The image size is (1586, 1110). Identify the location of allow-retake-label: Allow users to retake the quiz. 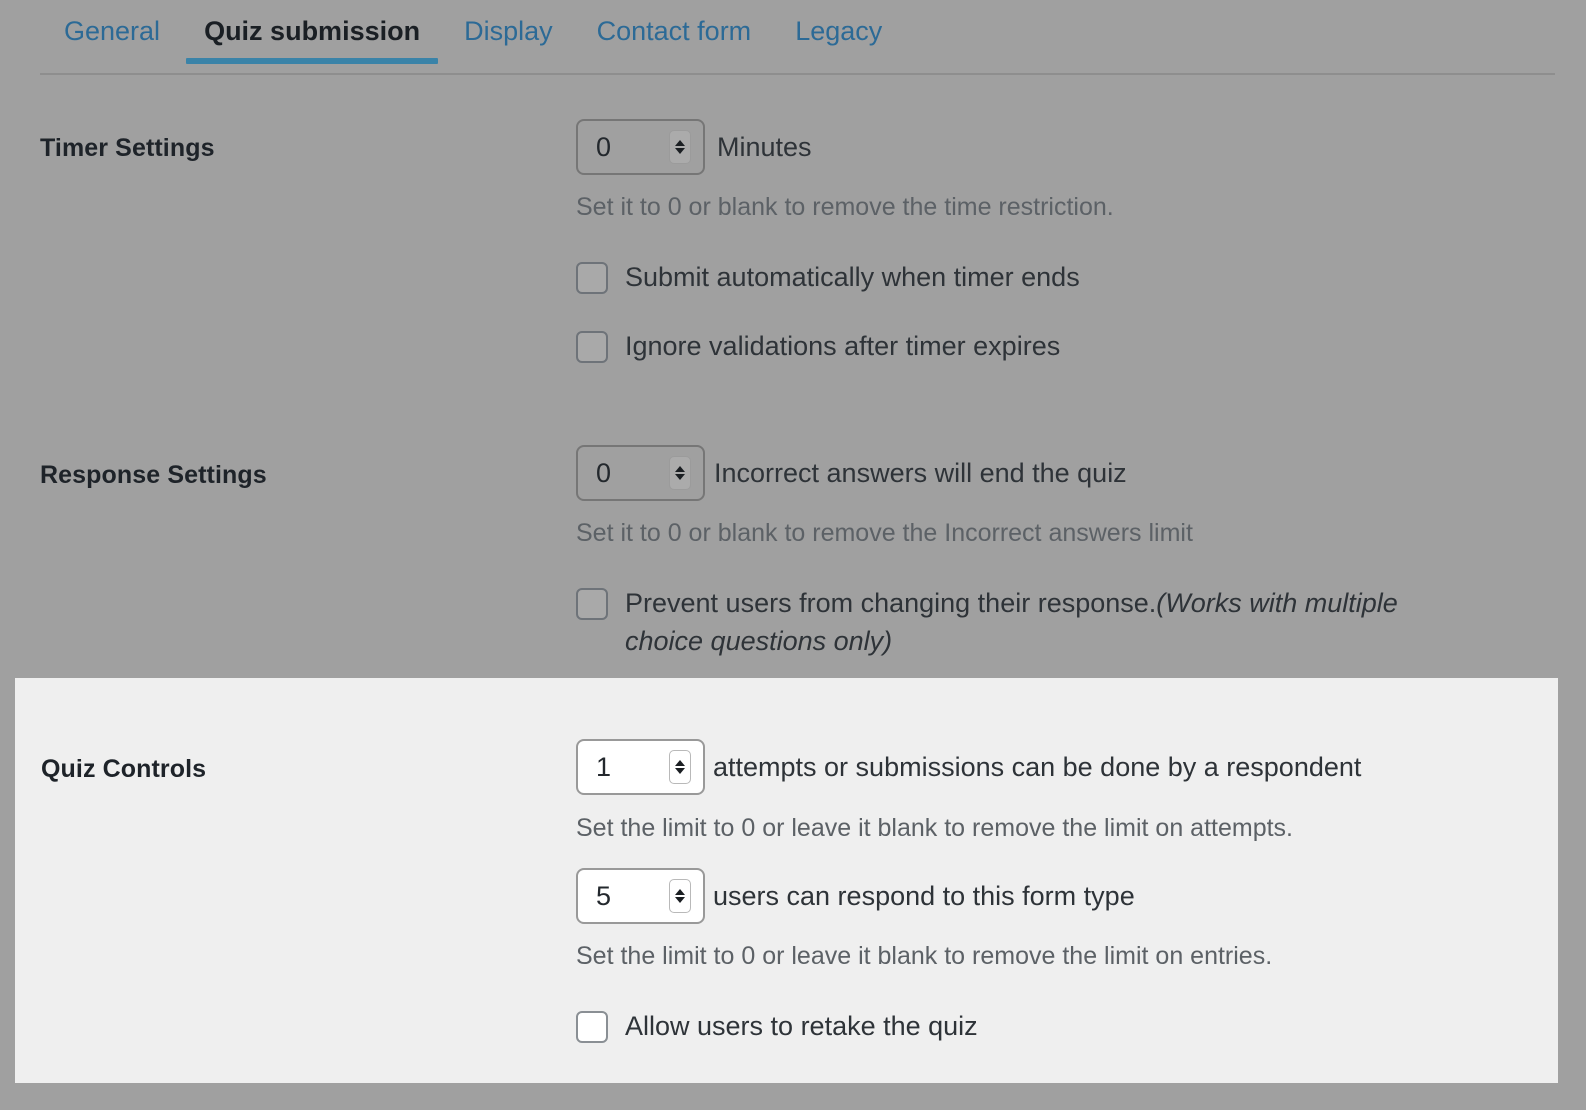
(801, 1026).